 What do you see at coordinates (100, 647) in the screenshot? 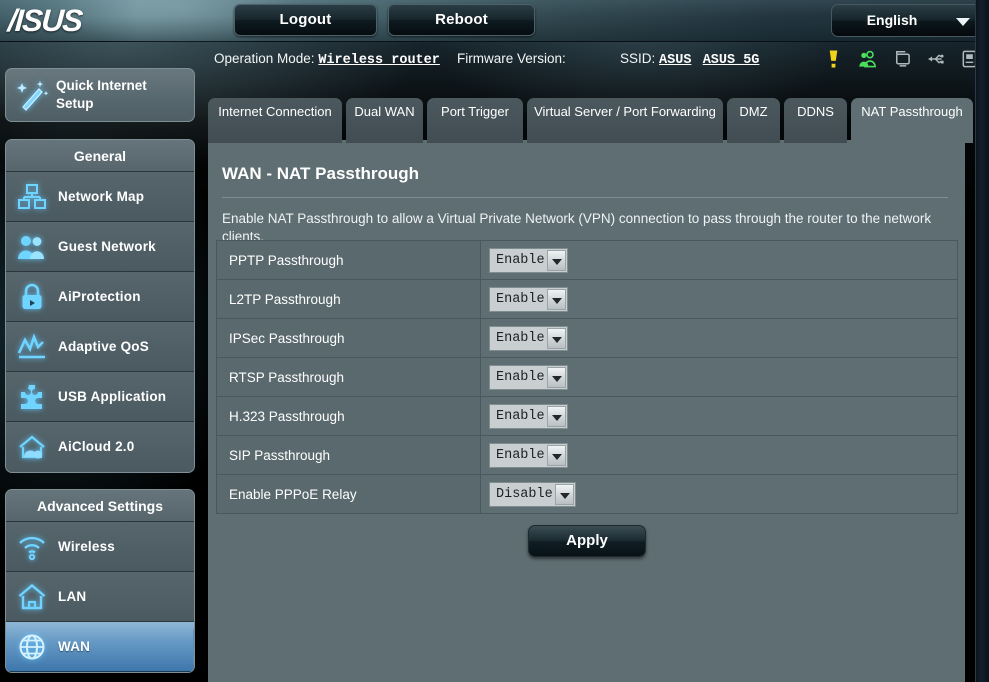
I see `sidebar-item-wan: WAN` at bounding box center [100, 647].